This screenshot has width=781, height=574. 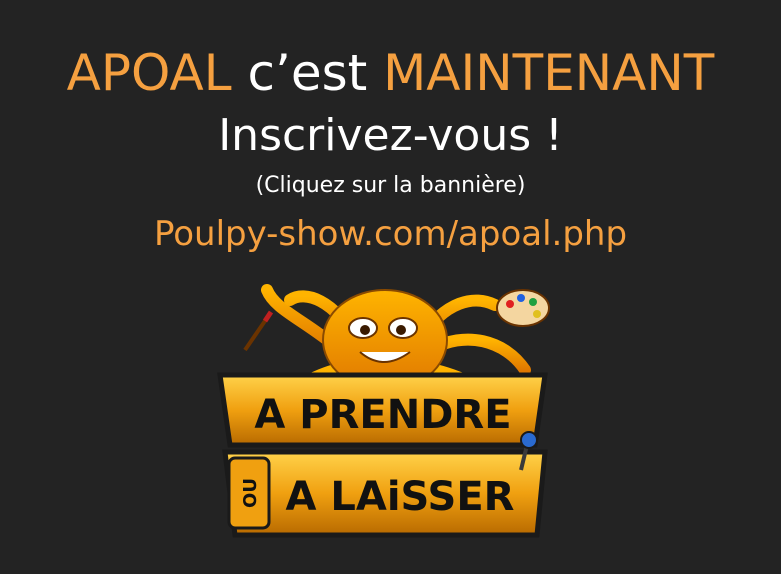 I want to click on banner-ou: OU, so click(x=250, y=493).